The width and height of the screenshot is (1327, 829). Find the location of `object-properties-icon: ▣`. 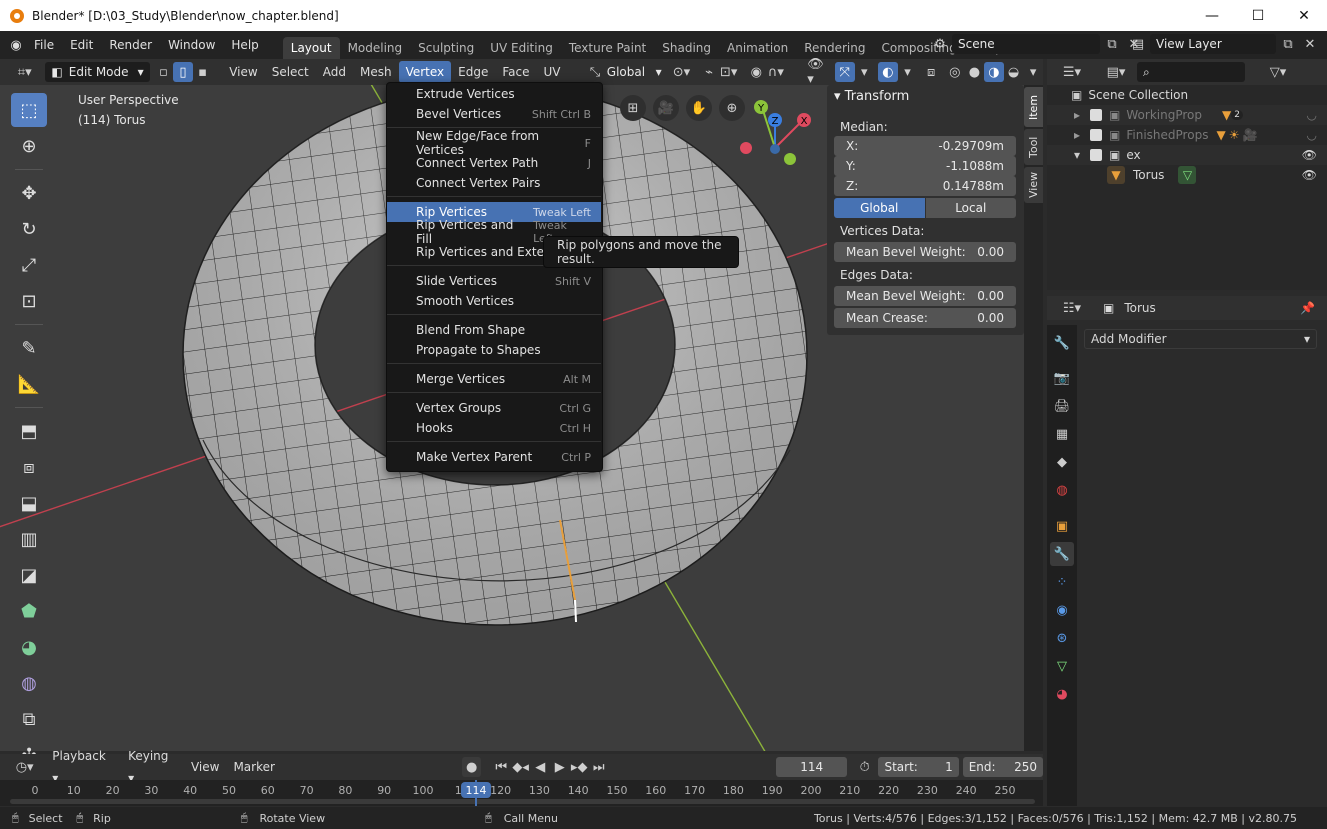

object-properties-icon: ▣ is located at coordinates (1062, 526).